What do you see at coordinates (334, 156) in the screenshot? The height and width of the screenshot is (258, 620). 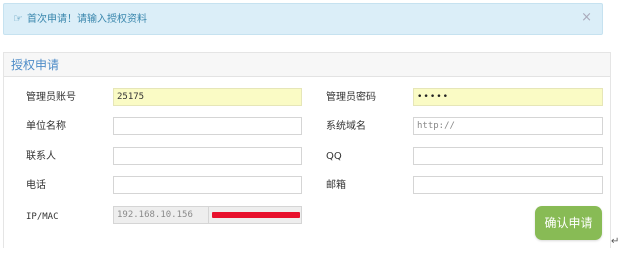 I see `qq-label: QQ` at bounding box center [334, 156].